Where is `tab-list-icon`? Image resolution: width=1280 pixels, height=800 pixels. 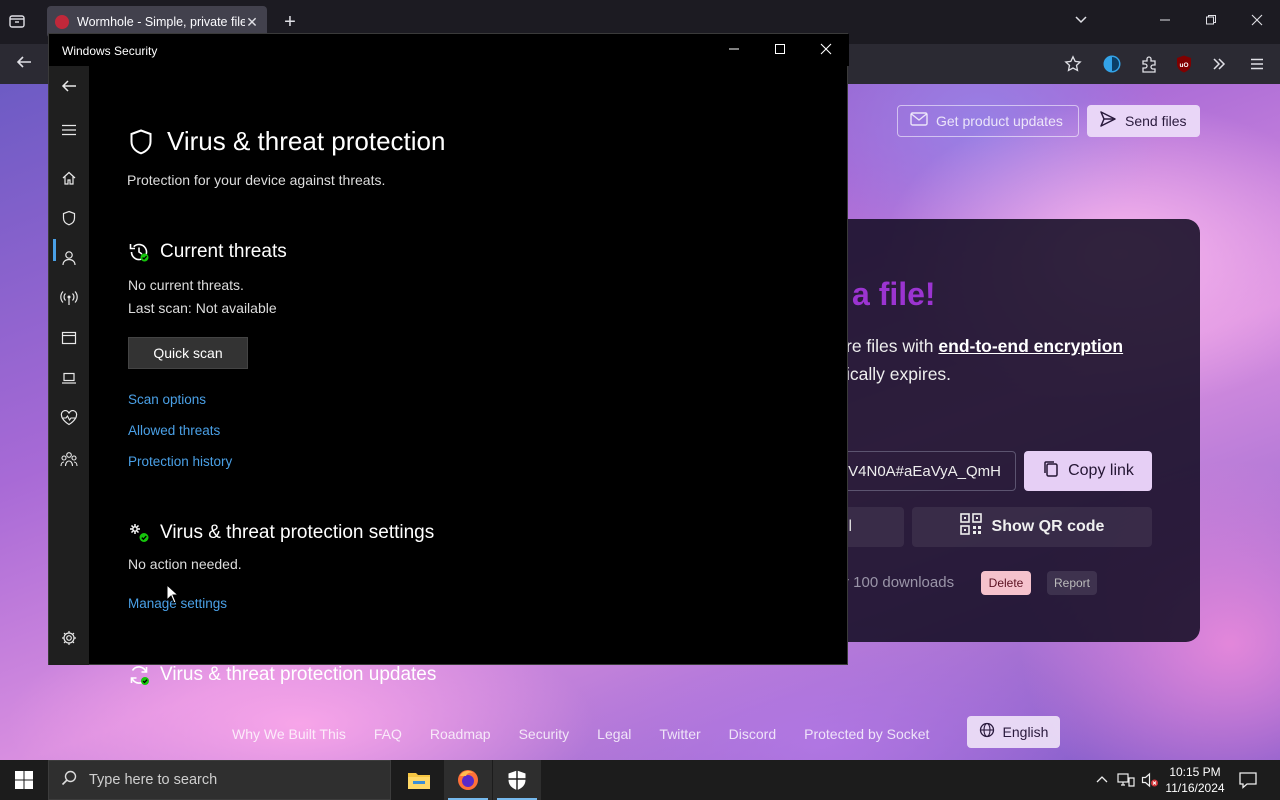
tab-list-icon is located at coordinates (19, 22).